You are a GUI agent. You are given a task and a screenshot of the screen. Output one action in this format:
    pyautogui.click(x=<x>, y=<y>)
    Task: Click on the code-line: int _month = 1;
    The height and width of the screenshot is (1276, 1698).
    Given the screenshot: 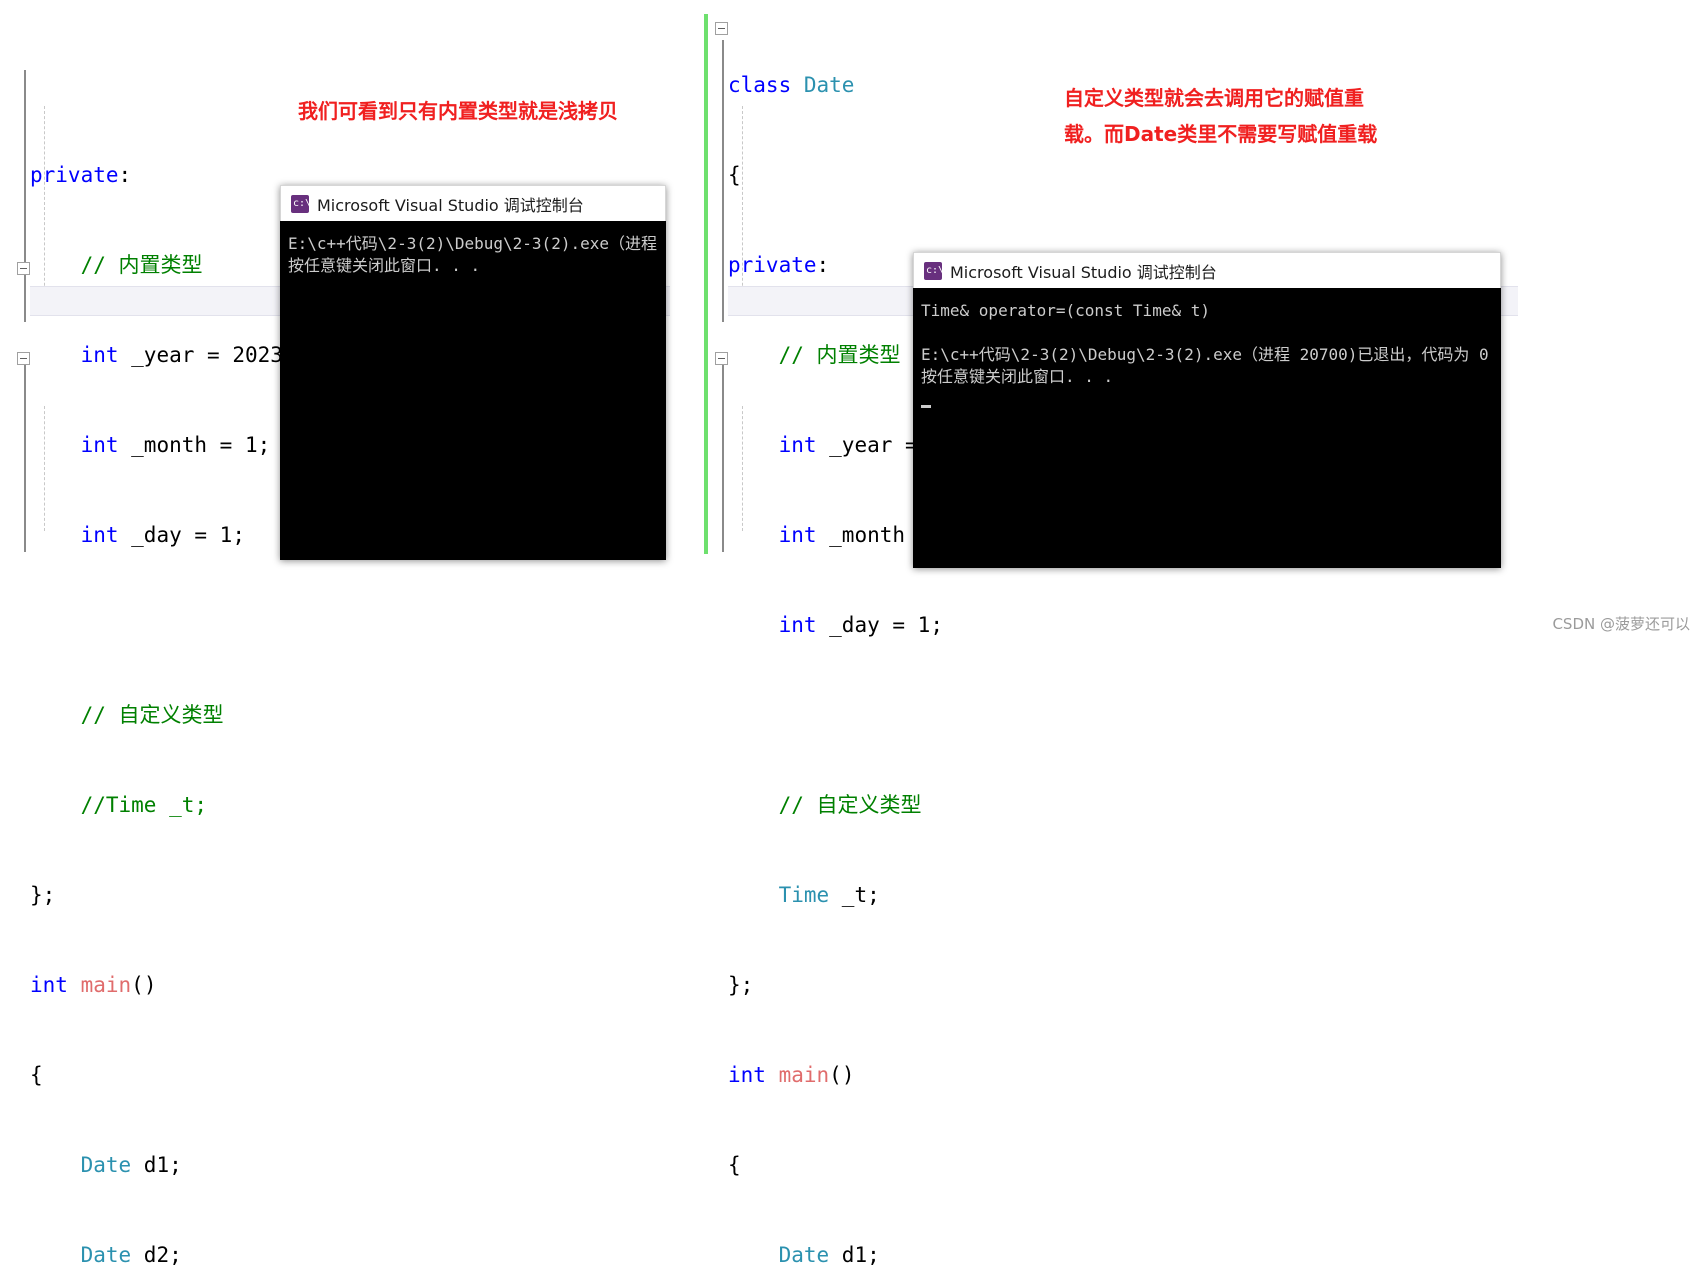 What is the action you would take?
    pyautogui.click(x=163, y=445)
    